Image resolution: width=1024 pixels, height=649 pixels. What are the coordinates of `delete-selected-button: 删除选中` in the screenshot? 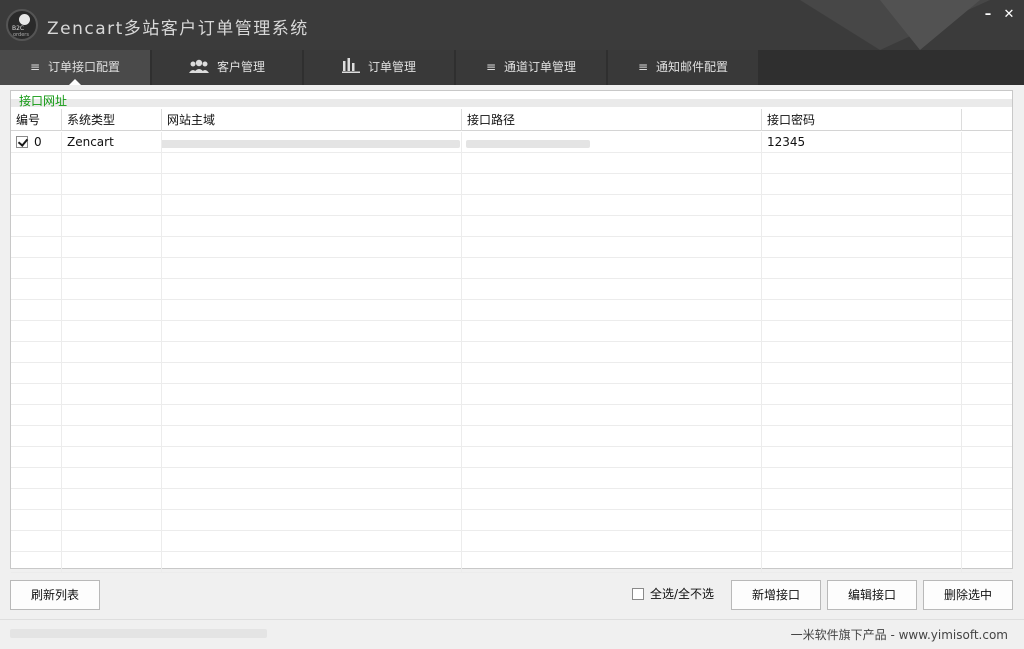 It's located at (968, 595).